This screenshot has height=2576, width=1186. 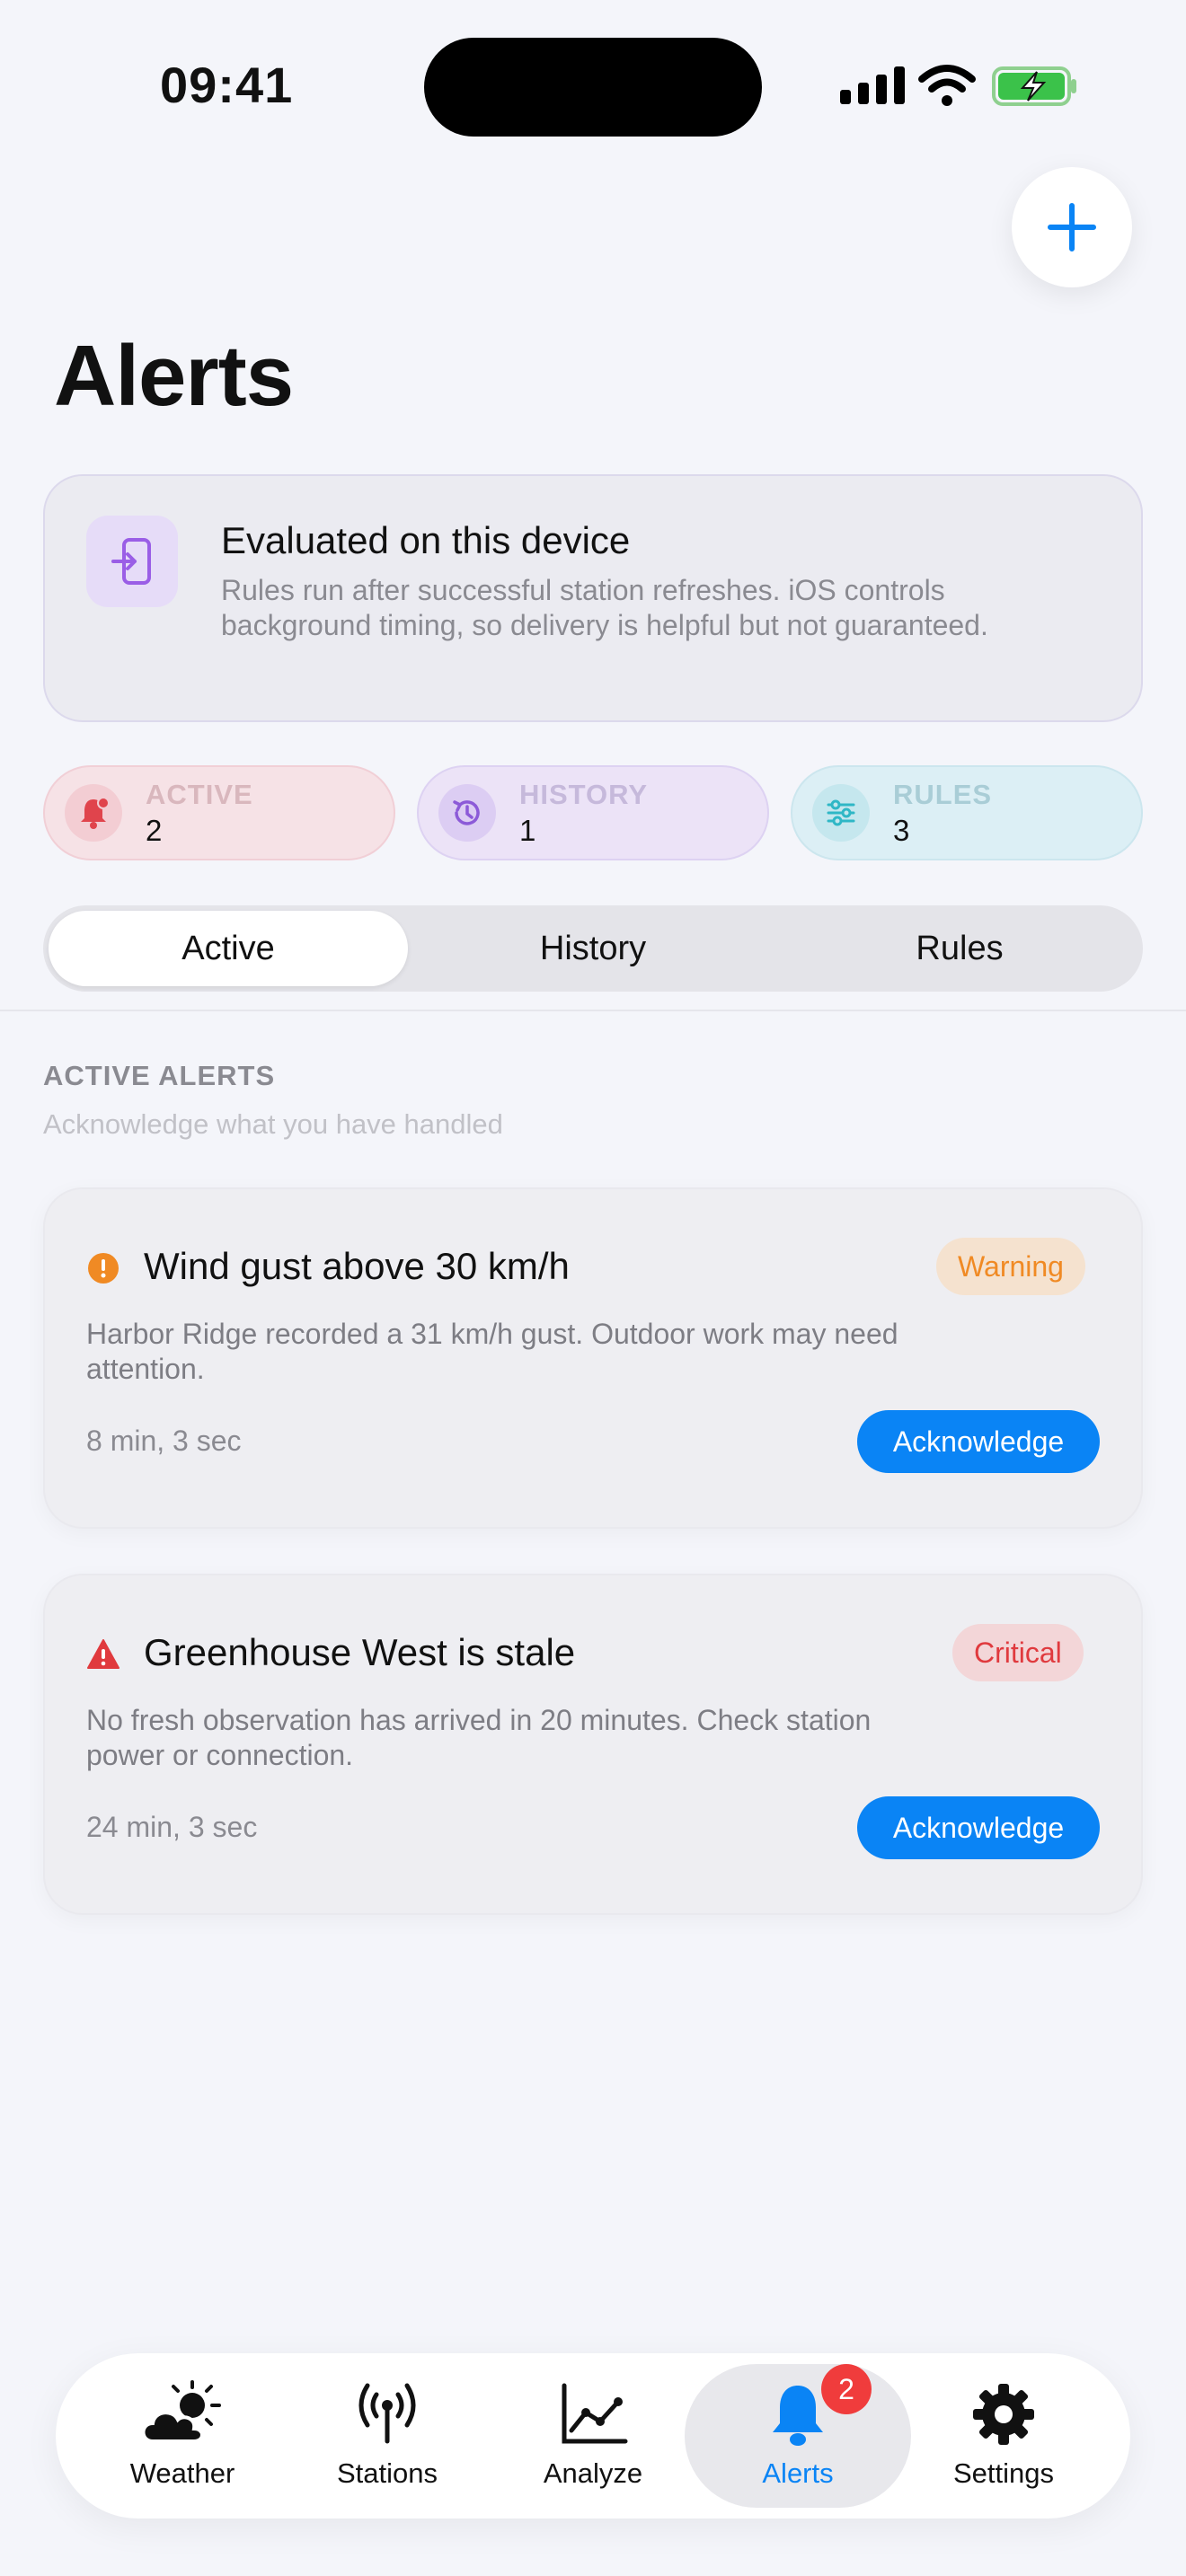 What do you see at coordinates (93, 813) in the screenshot?
I see `bell-badge-icon` at bounding box center [93, 813].